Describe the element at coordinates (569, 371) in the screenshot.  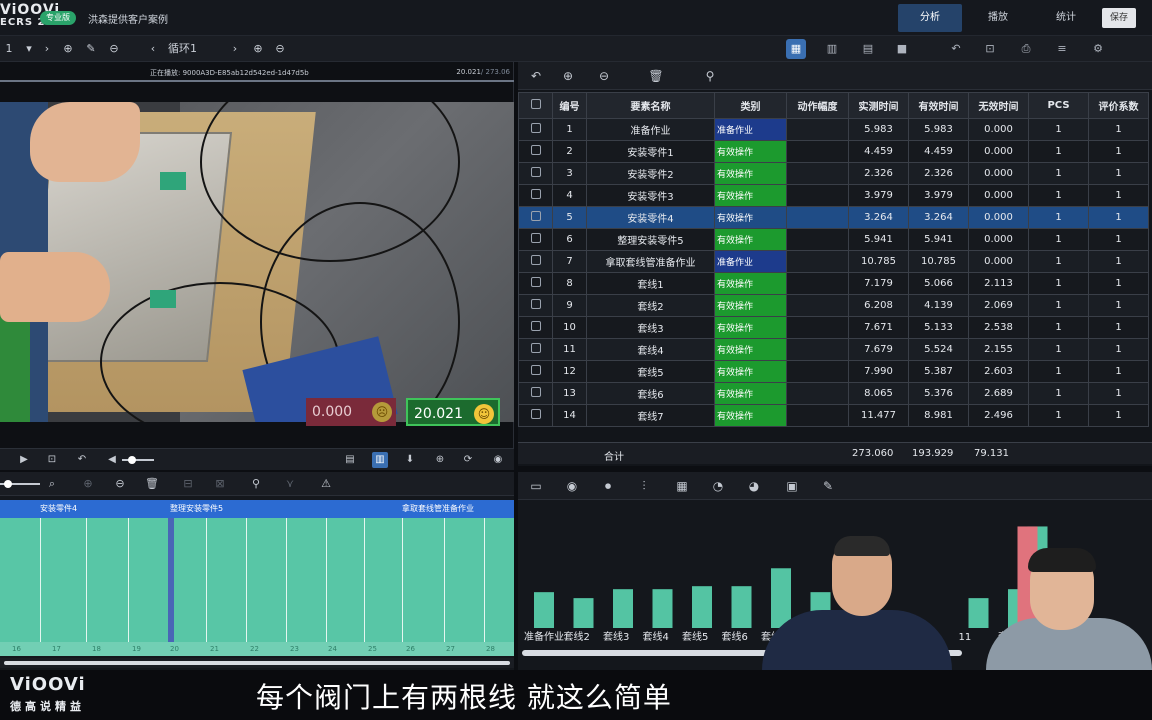
I see `row-number: 12` at that location.